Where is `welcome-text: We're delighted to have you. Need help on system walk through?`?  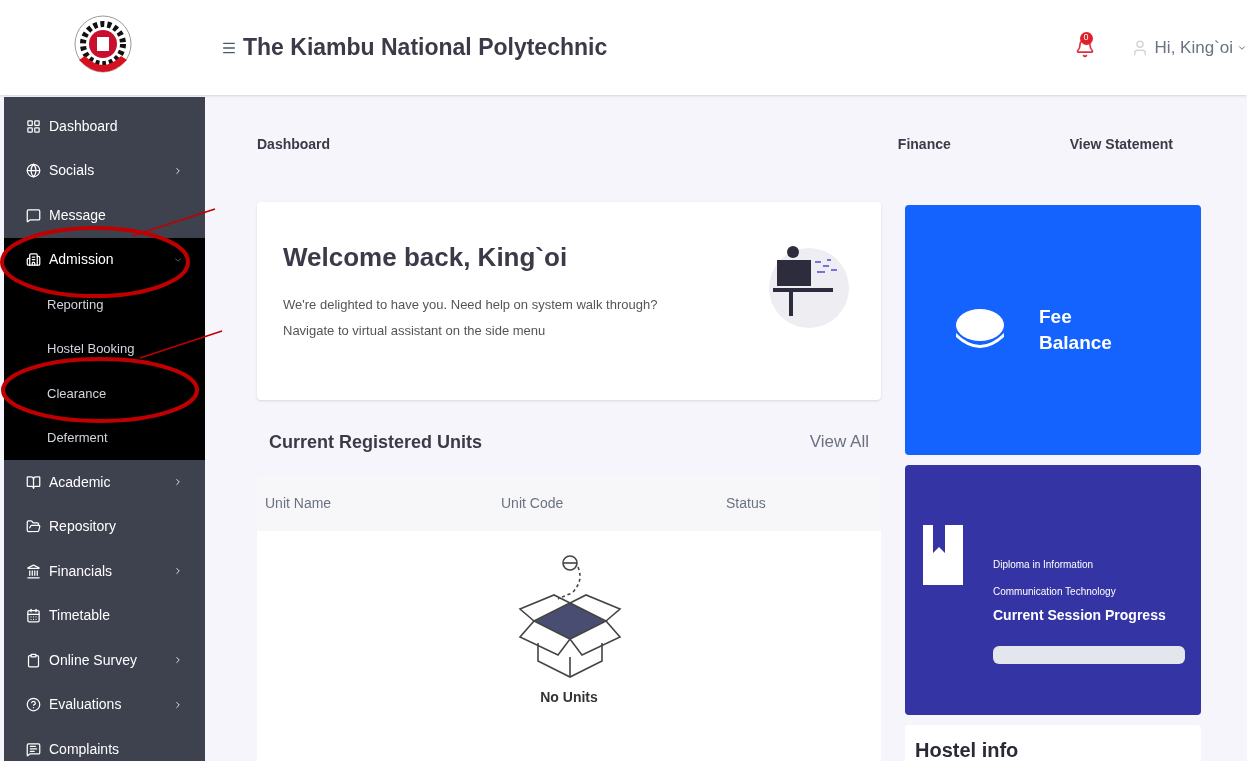
welcome-text: We're delighted to have you. Need help on system walk through? is located at coordinates (471, 305).